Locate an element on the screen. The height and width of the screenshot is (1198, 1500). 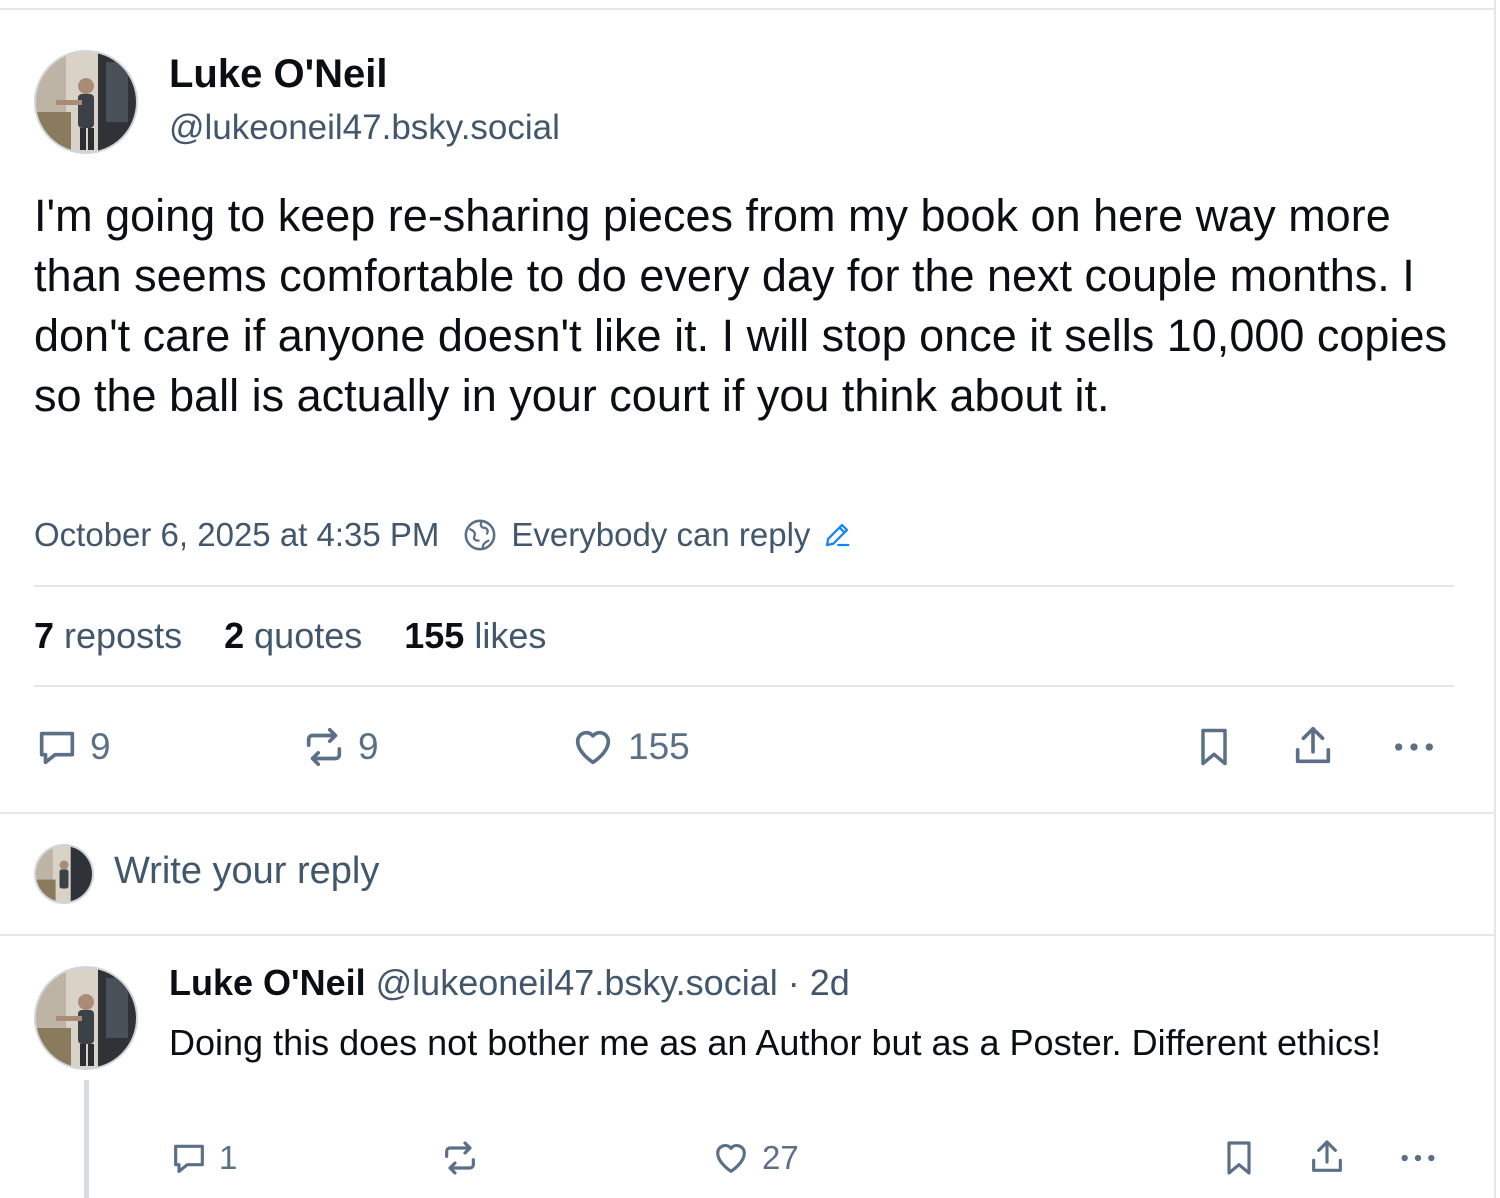
bookmark-button is located at coordinates (1214, 747).